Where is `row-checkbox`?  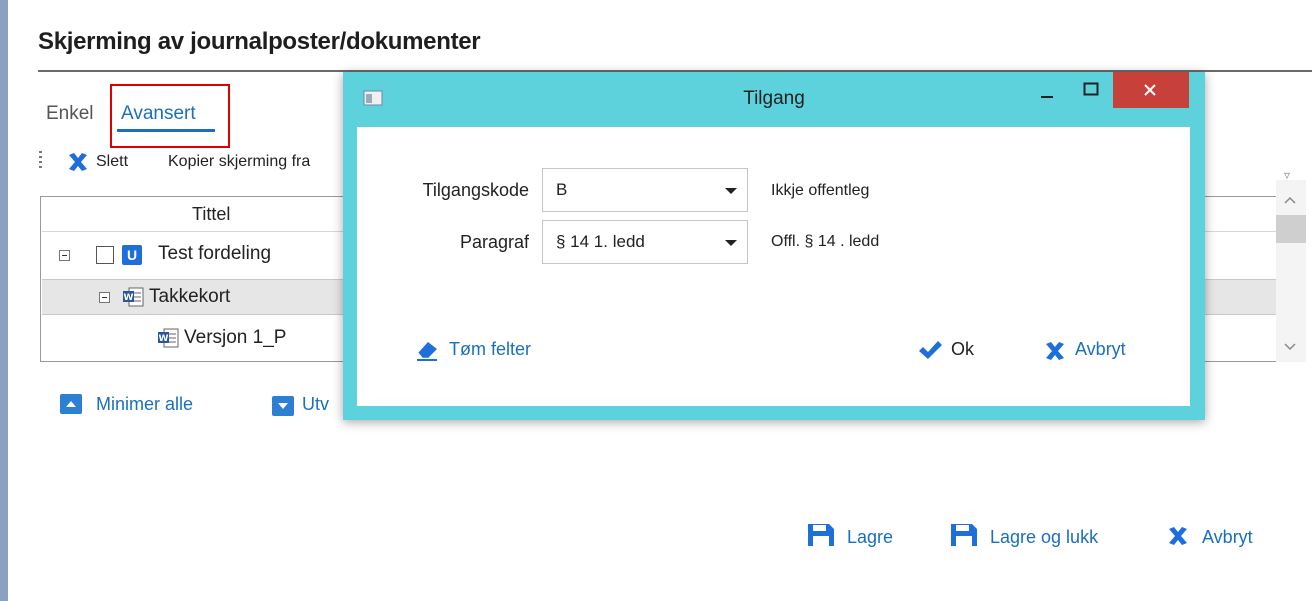 row-checkbox is located at coordinates (105, 255).